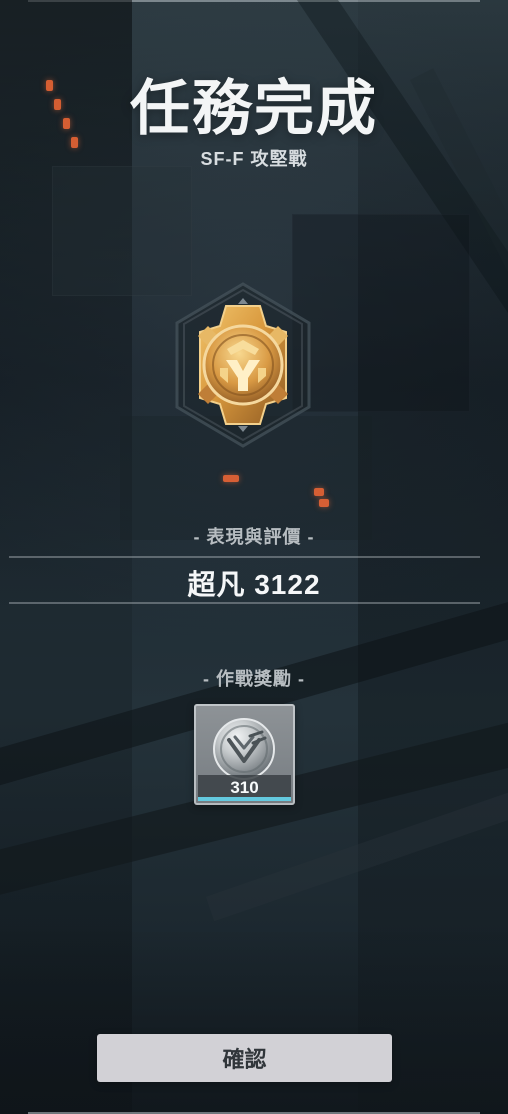 This screenshot has height=1114, width=508. I want to click on silver-coin-icon, so click(244, 749).